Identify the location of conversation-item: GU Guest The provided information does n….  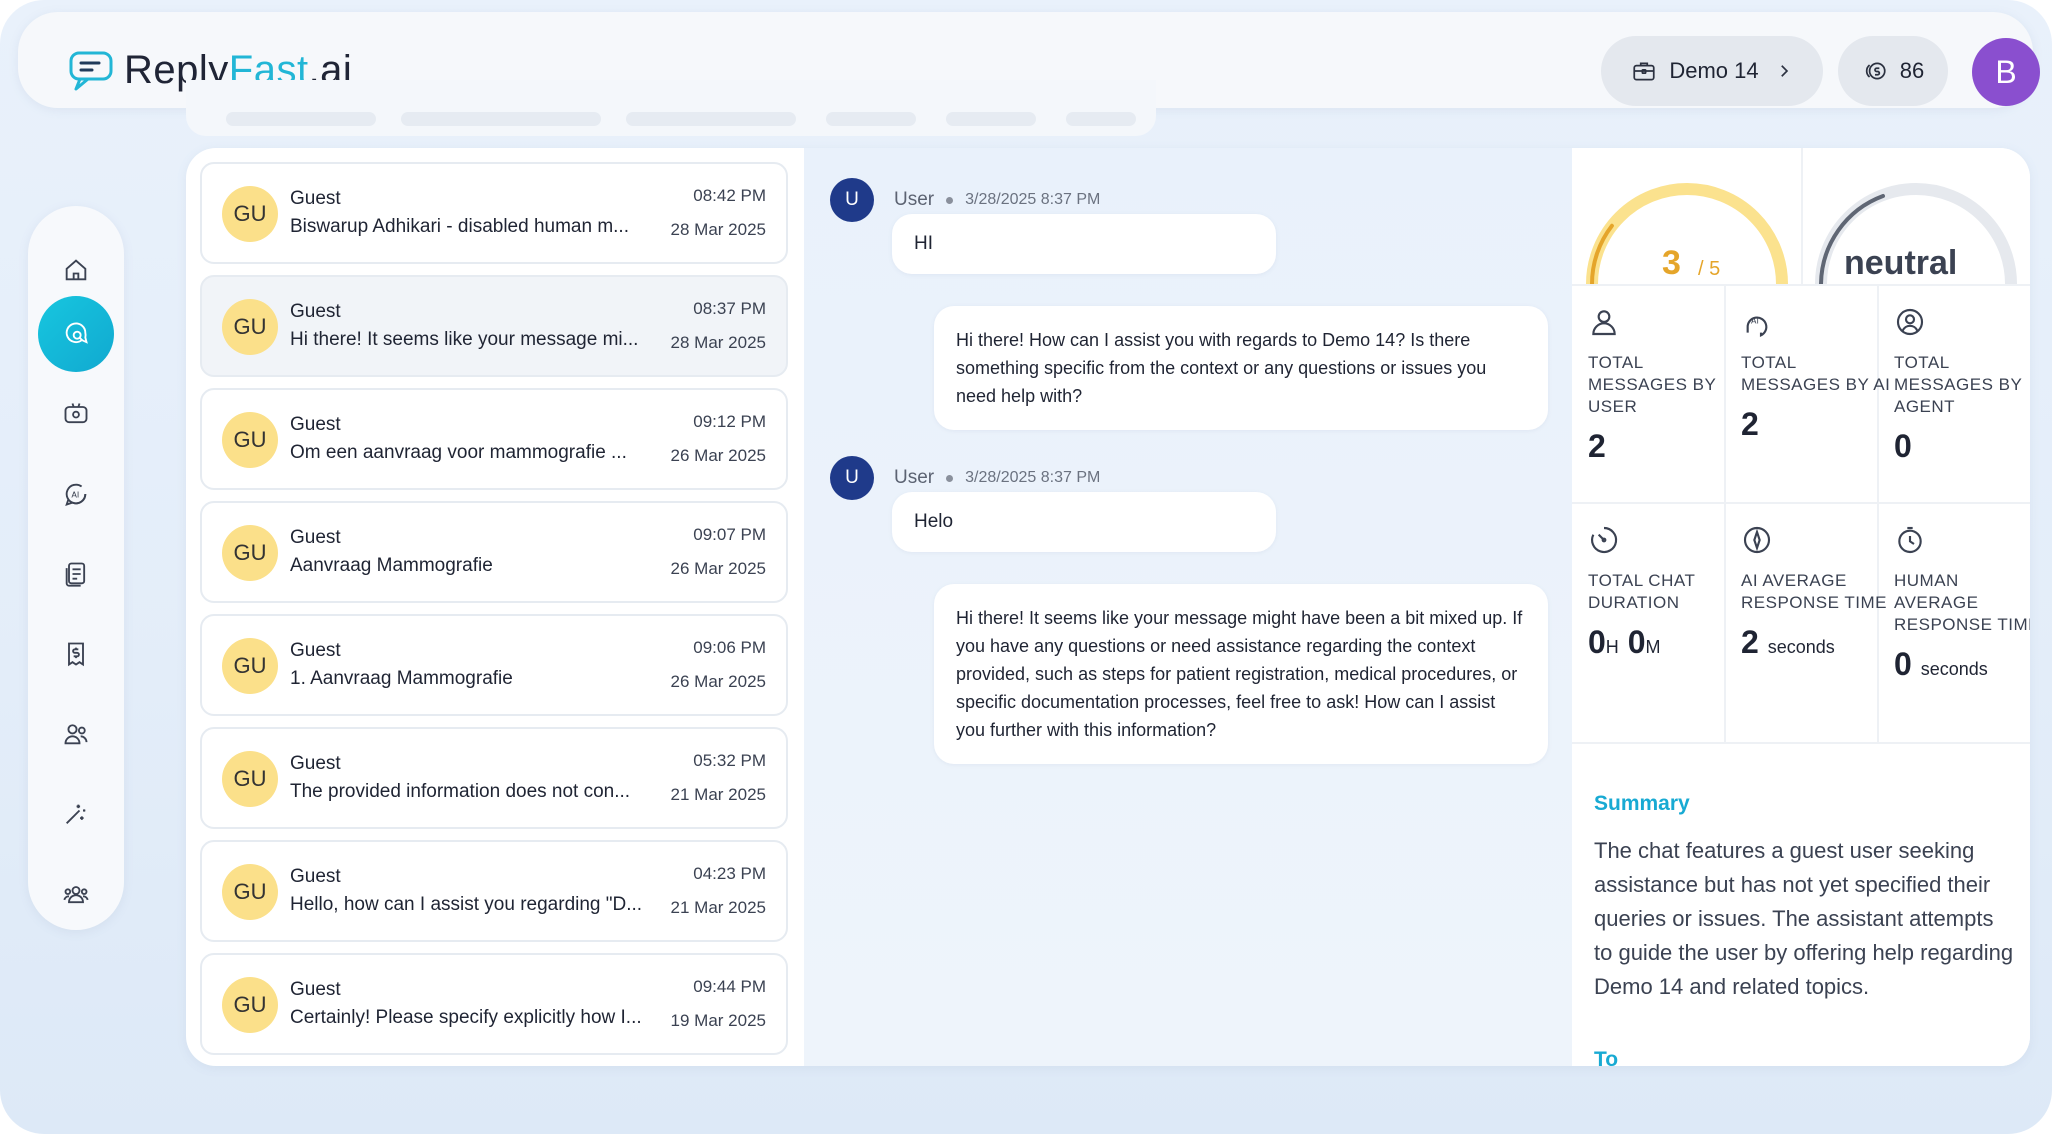
(494, 778).